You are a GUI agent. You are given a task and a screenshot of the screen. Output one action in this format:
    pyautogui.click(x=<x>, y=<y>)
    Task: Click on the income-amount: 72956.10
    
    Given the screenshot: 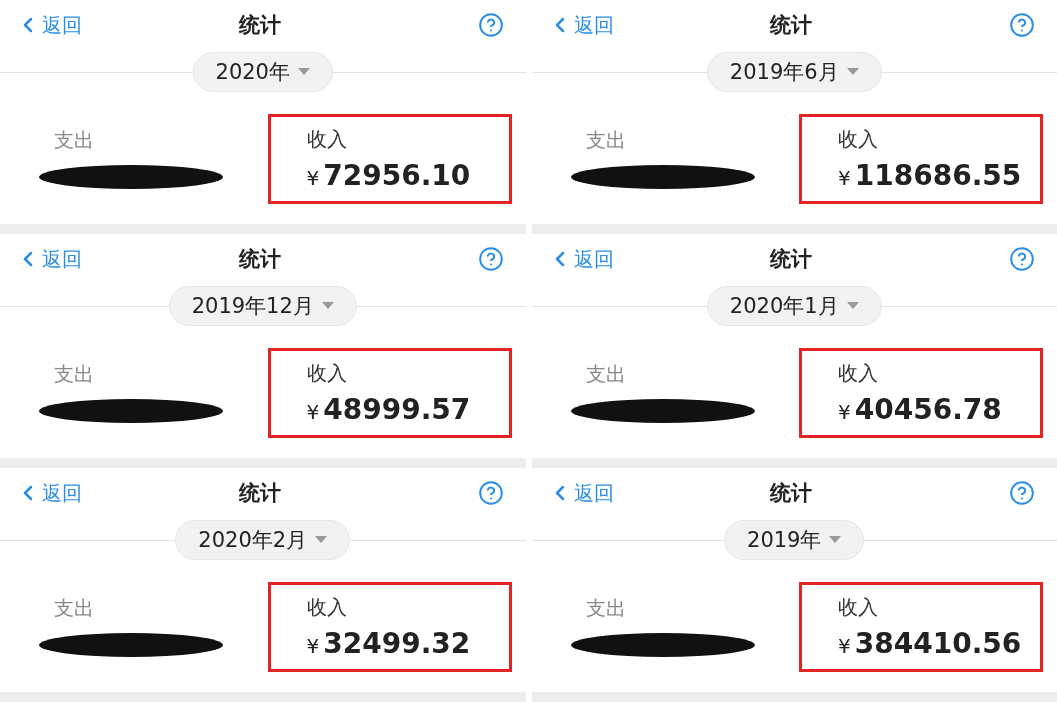 What is the action you would take?
    pyautogui.click(x=397, y=175)
    